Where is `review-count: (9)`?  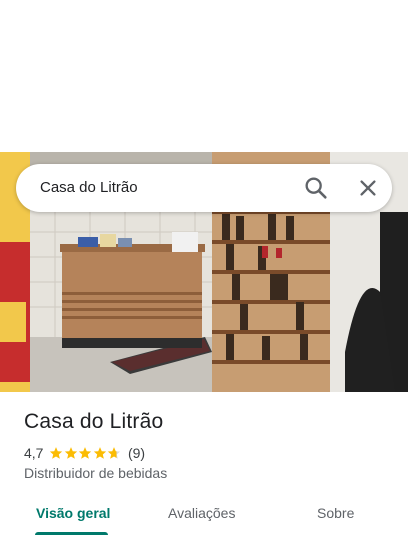
review-count: (9) is located at coordinates (136, 453).